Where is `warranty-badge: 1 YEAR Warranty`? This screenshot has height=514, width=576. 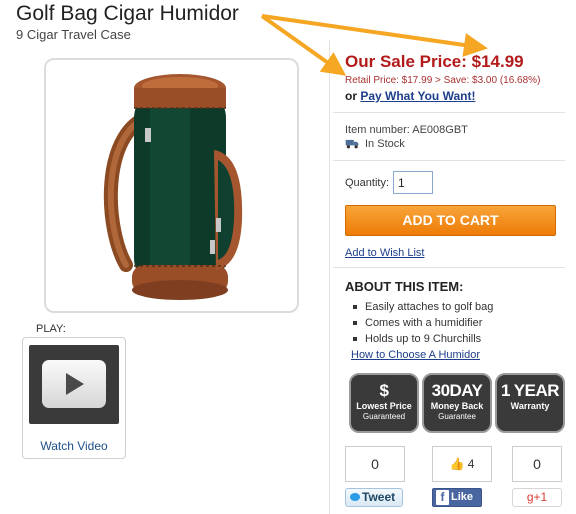
warranty-badge: 1 YEAR Warranty is located at coordinates (530, 403).